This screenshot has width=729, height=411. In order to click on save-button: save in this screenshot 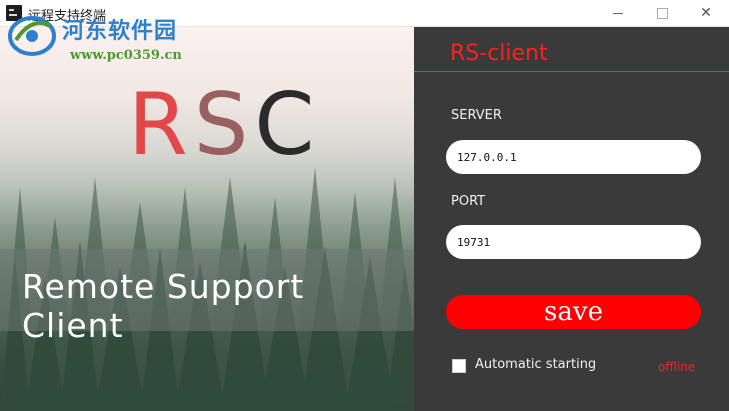, I will do `click(573, 312)`.